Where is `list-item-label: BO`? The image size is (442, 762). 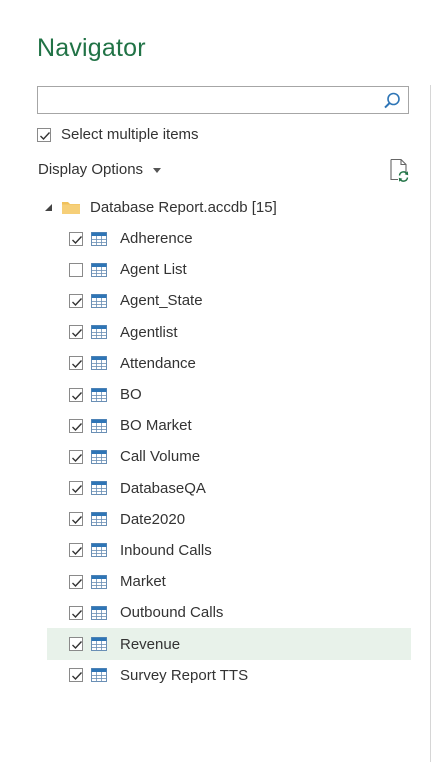
list-item-label: BO is located at coordinates (131, 395).